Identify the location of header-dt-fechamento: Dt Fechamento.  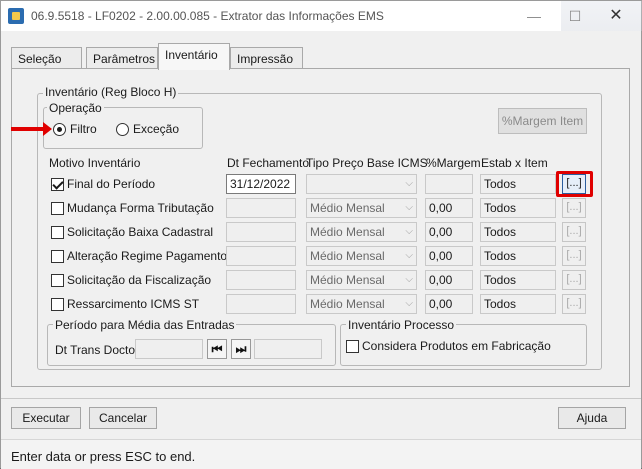
(268, 163).